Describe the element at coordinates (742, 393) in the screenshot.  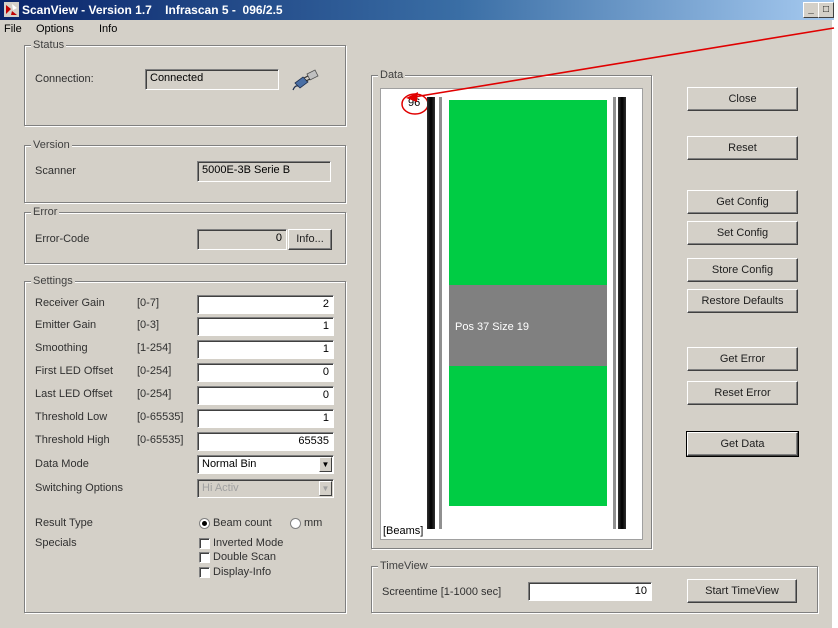
I see `reset-error-button: Reset Error` at that location.